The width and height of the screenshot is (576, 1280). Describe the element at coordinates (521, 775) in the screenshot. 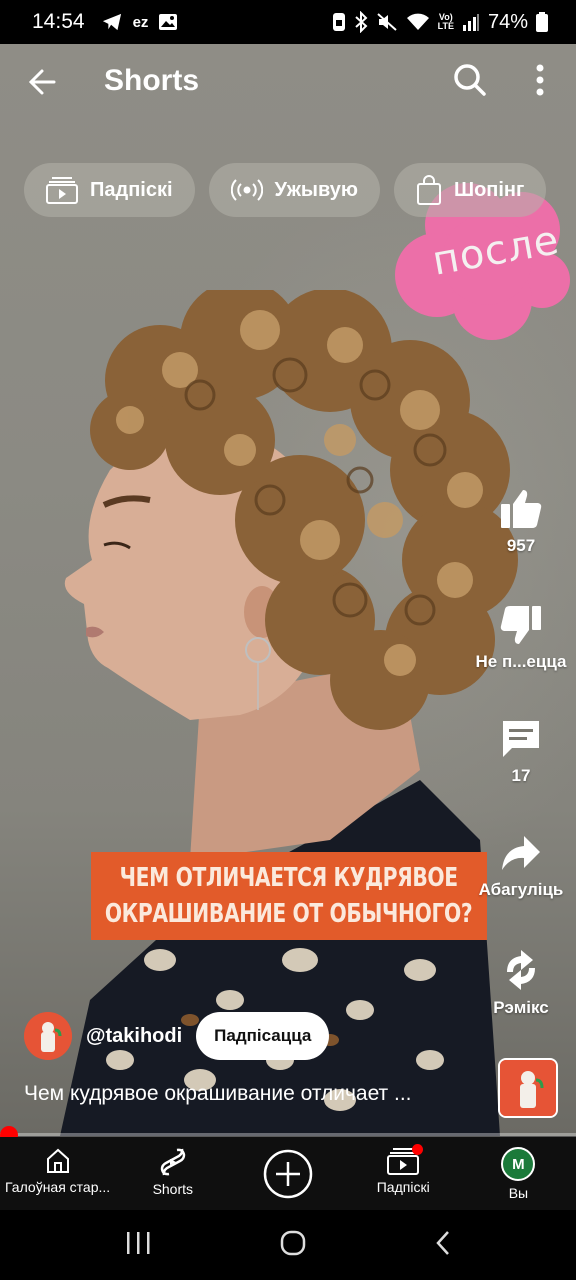

I see `comments-count: 17` at that location.